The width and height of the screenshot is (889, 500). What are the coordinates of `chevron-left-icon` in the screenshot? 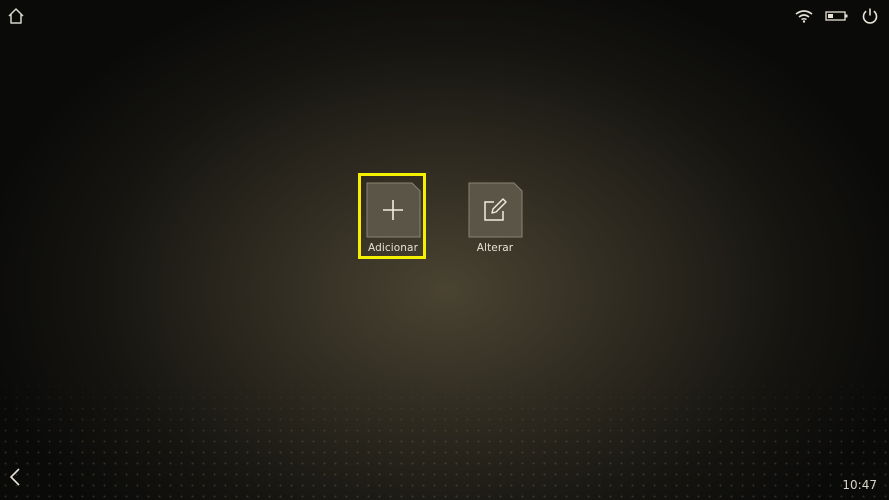 It's located at (14, 477).